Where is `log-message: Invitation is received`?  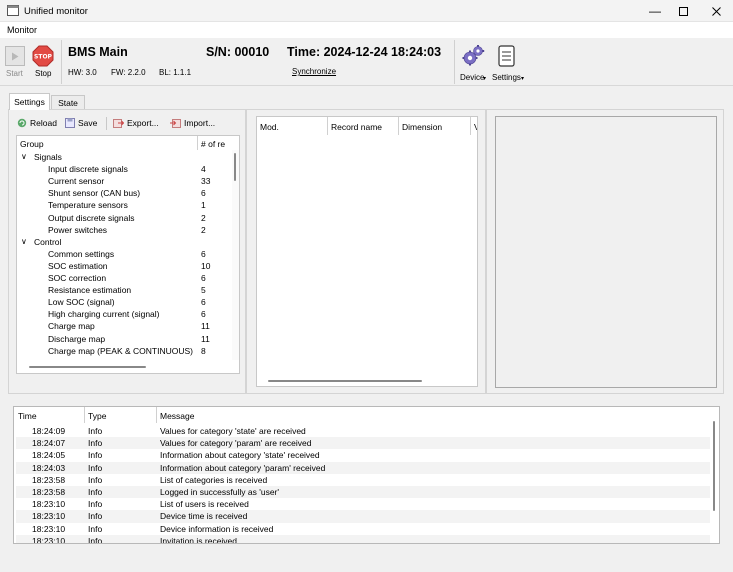 log-message: Invitation is received is located at coordinates (199, 539).